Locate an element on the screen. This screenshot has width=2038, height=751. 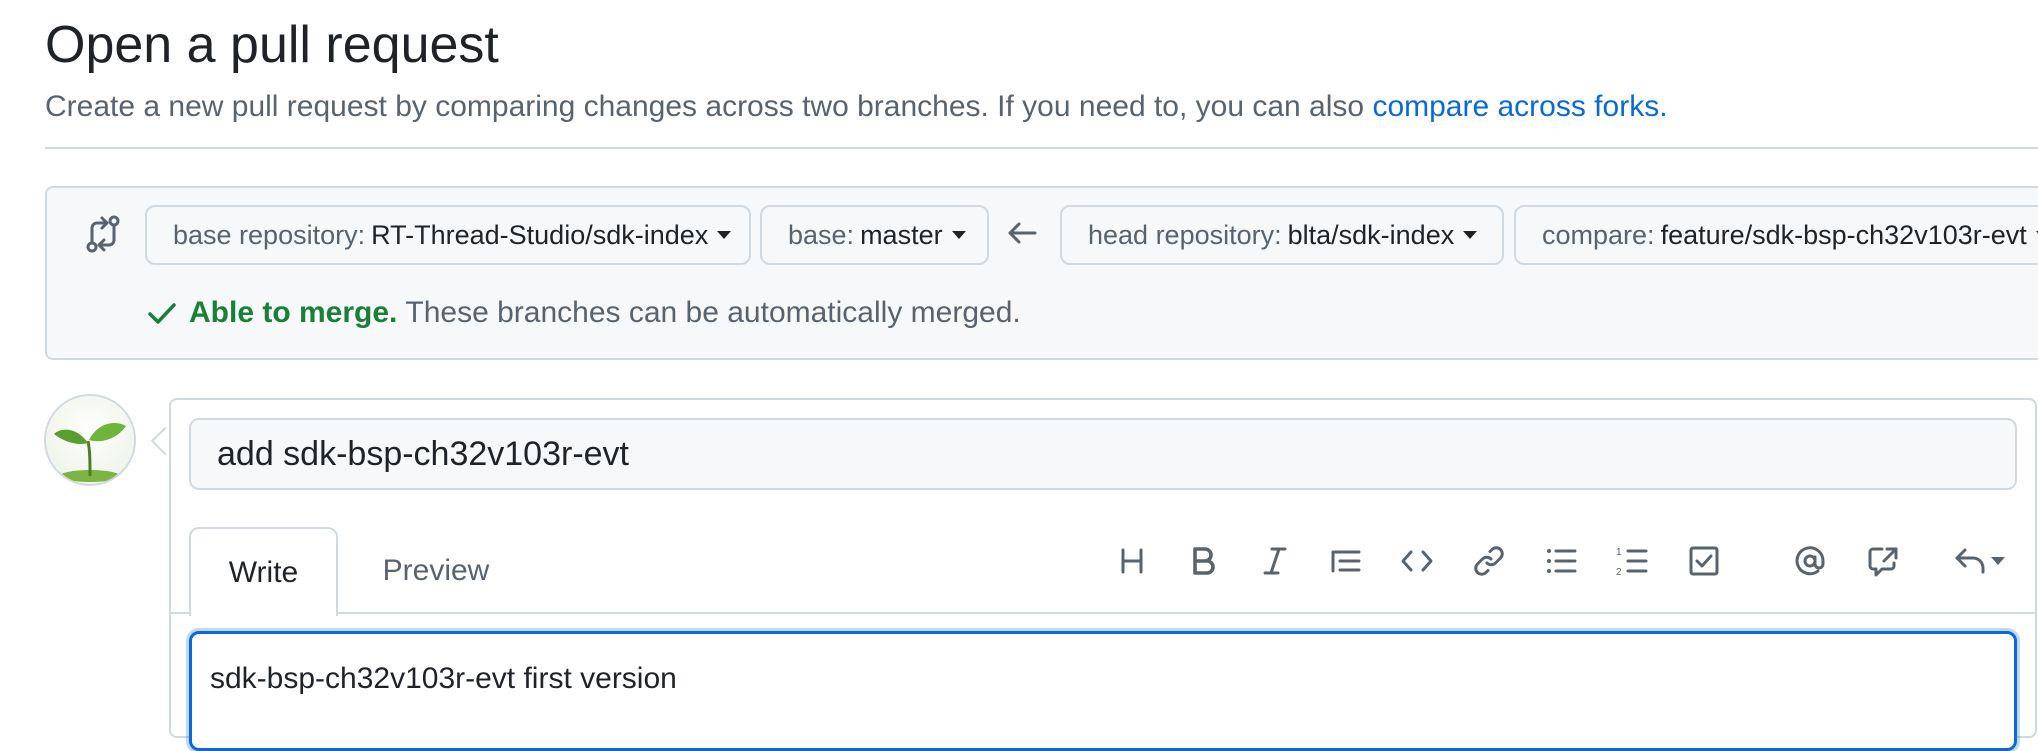
header-divider is located at coordinates (1041, 148).